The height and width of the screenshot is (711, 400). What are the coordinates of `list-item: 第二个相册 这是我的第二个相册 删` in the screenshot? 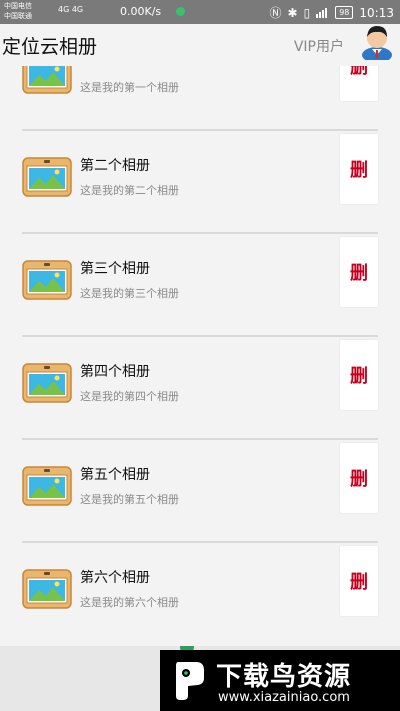 It's located at (200, 183).